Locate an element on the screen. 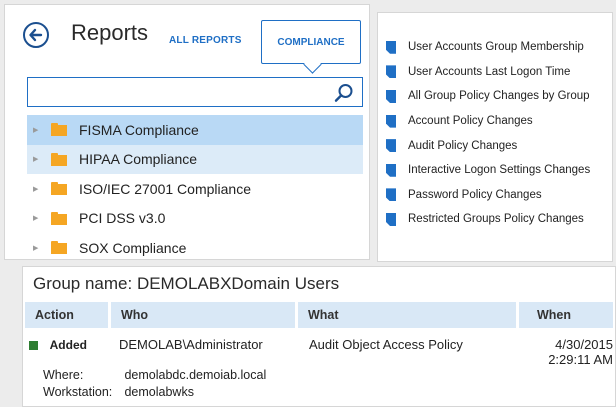  tree-item-hipaa: ▶ HIPAA Compliance is located at coordinates (195, 159).